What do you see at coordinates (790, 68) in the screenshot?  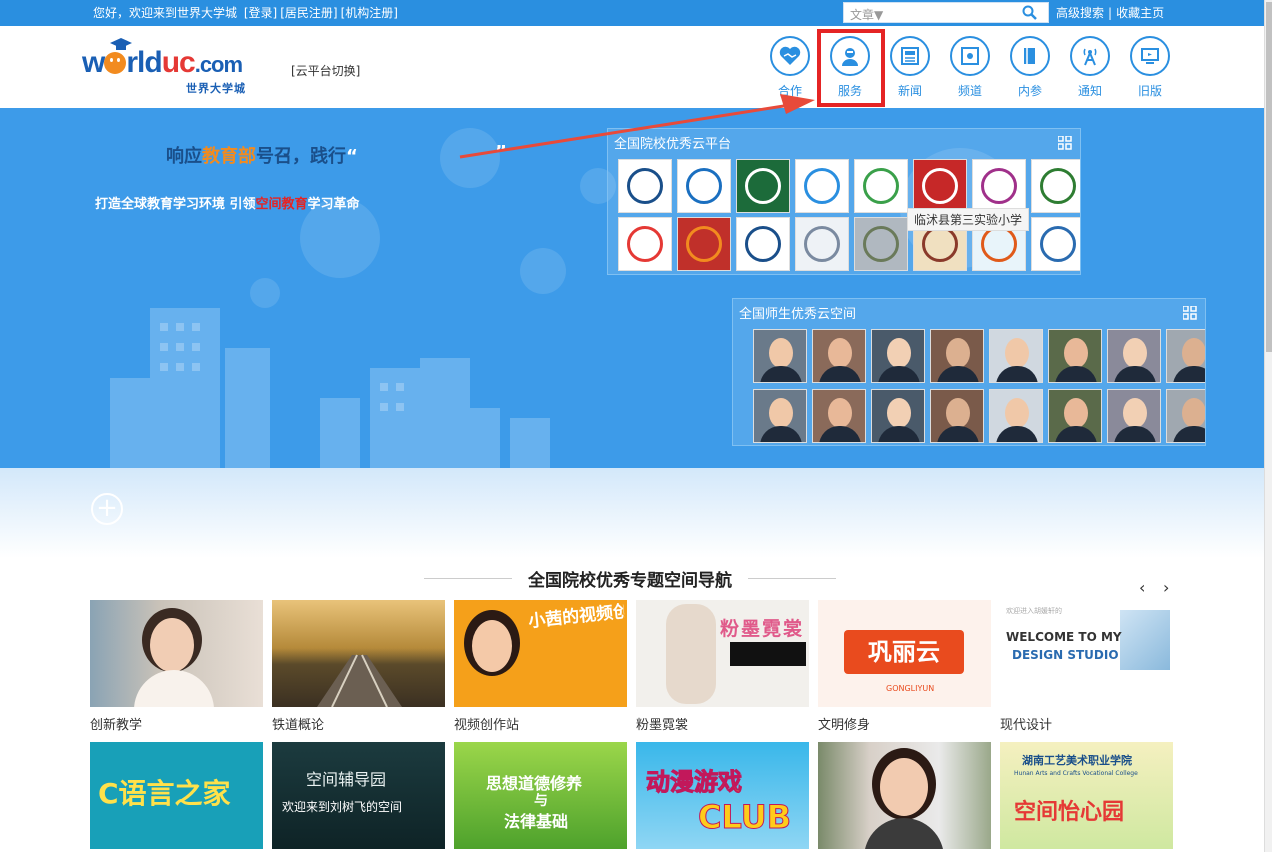 I see `nav-cooperate: 合作` at bounding box center [790, 68].